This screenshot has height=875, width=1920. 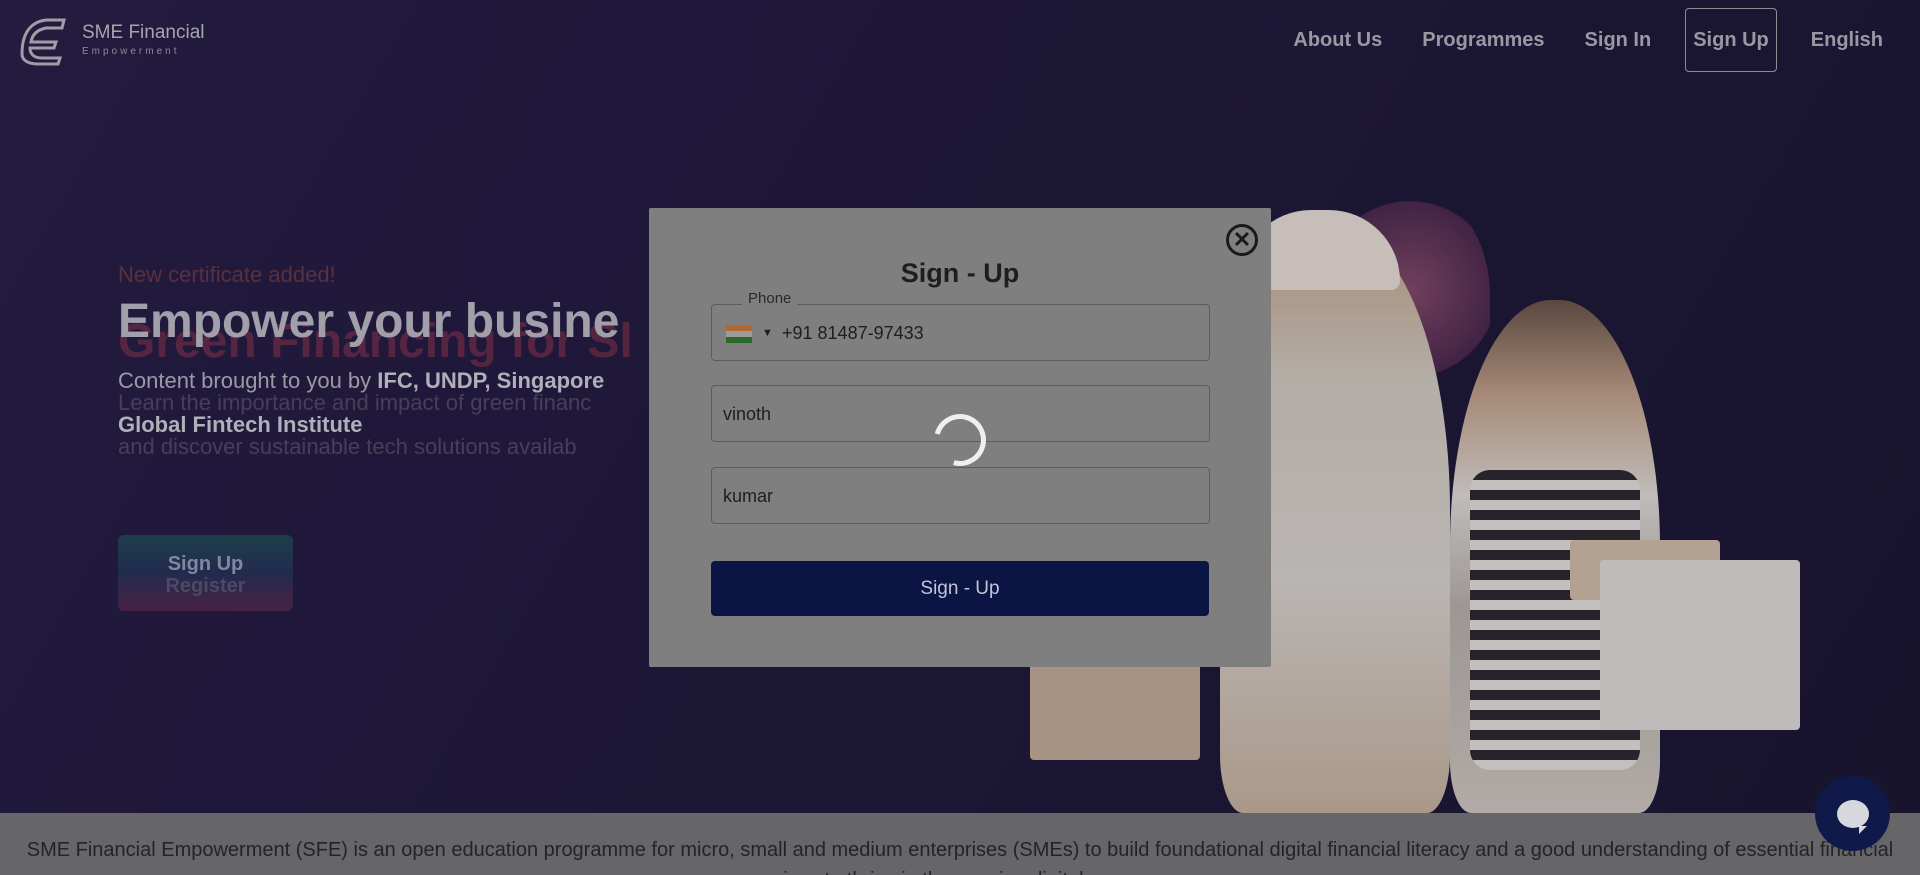 What do you see at coordinates (767, 333) in the screenshot?
I see `chevron-down-icon: ▼` at bounding box center [767, 333].